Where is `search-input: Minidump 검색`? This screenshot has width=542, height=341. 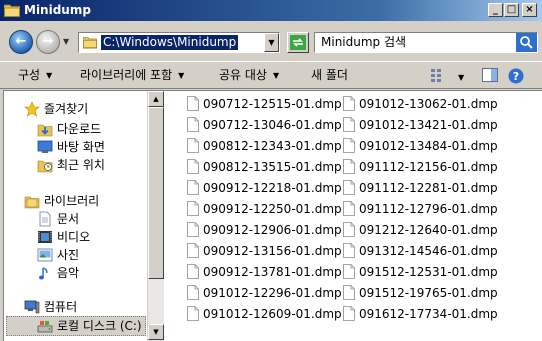 search-input: Minidump 검색 is located at coordinates (426, 42).